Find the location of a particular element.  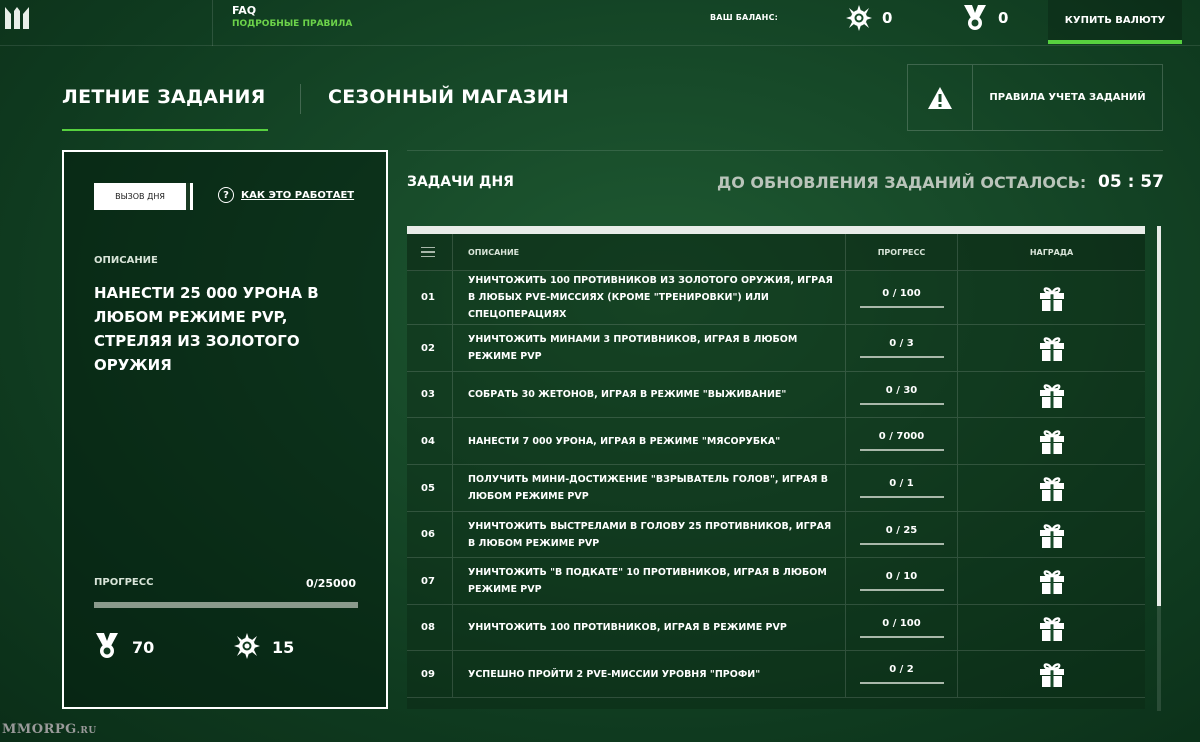

how-it-works-link: ? КАК ЭТО РАБОТАЕТ is located at coordinates (286, 195).